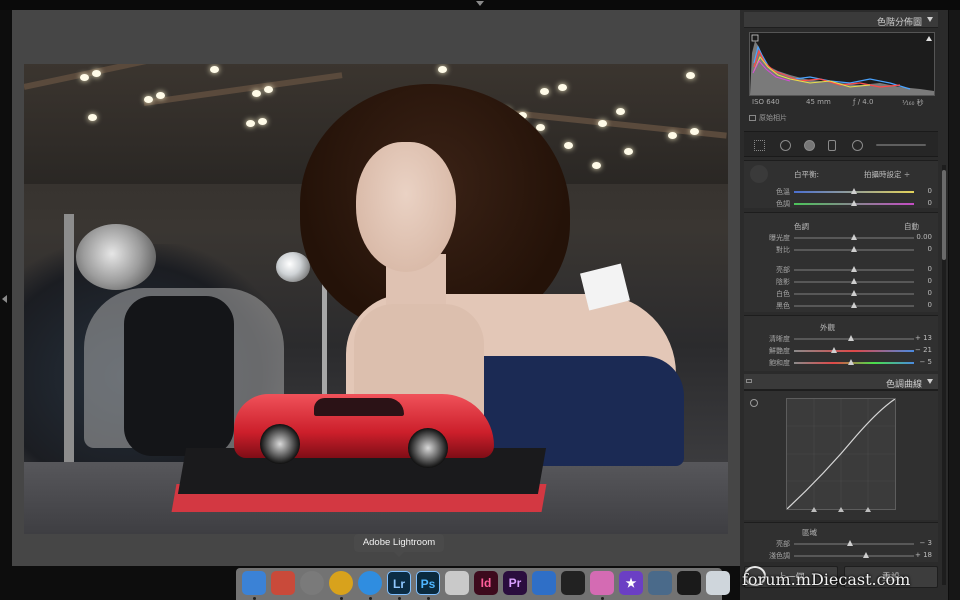  What do you see at coordinates (923, 338) in the screenshot?
I see `slider-value: + 13` at bounding box center [923, 338].